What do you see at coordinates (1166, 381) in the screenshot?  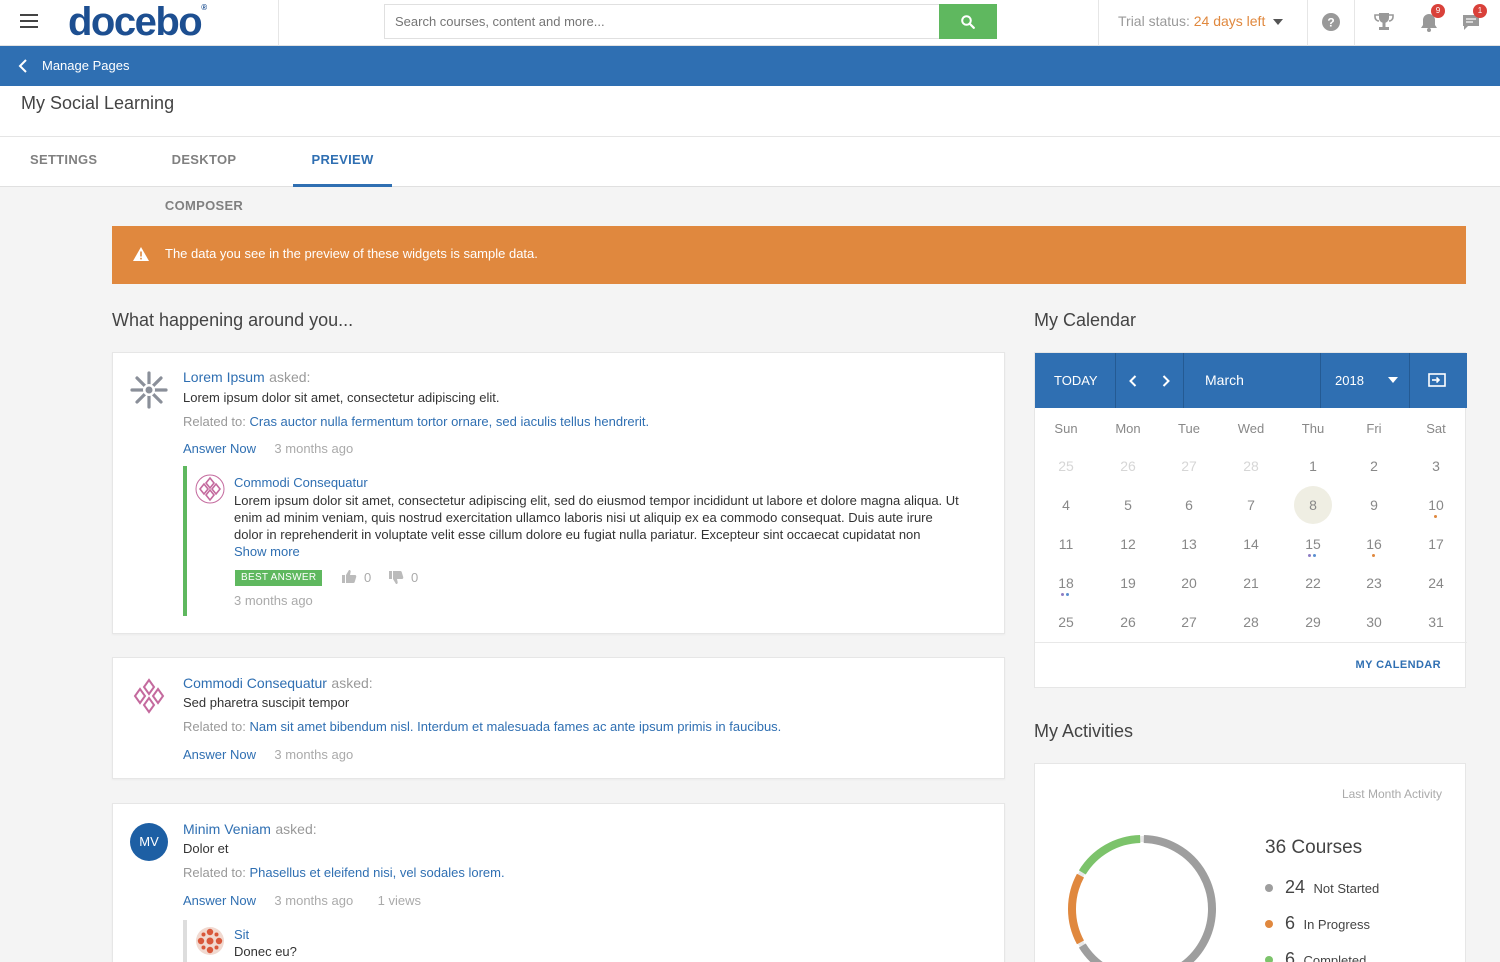 I see `next-month-icon` at bounding box center [1166, 381].